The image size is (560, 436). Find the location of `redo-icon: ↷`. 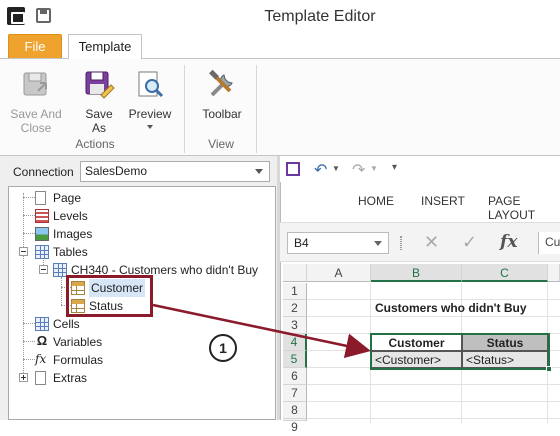

redo-icon: ↷ is located at coordinates (358, 170).